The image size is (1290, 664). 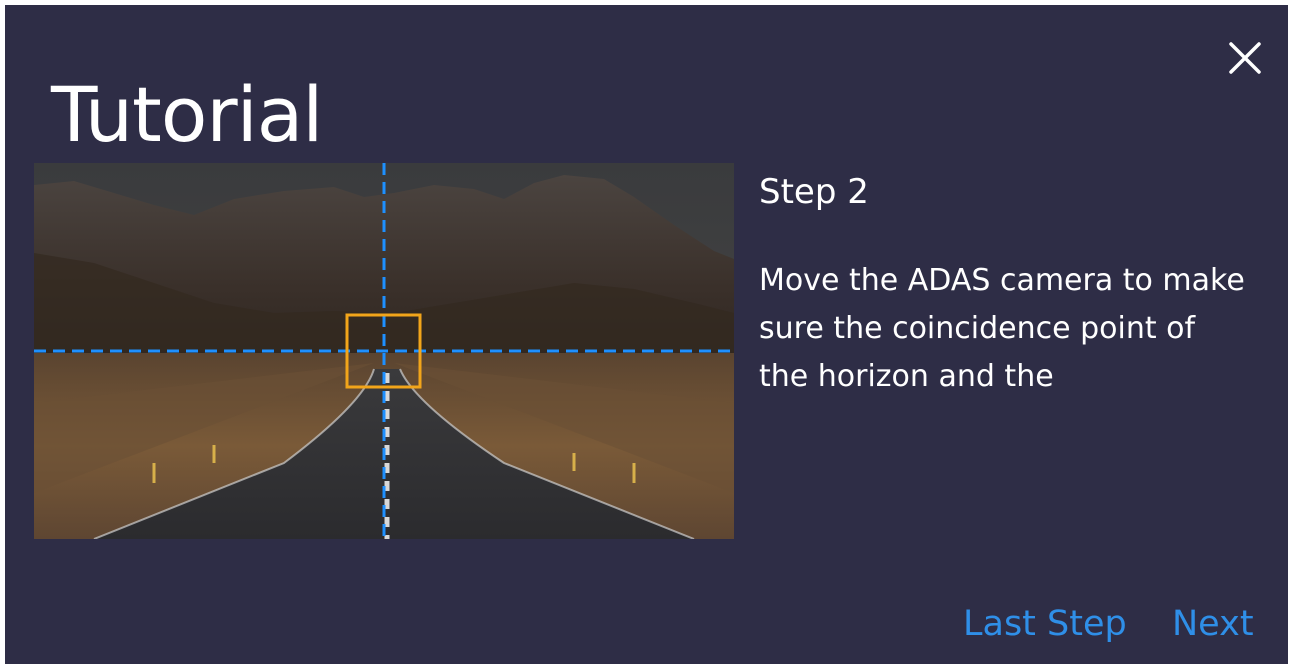 What do you see at coordinates (1045, 624) in the screenshot?
I see `last-step-button: Last Step` at bounding box center [1045, 624].